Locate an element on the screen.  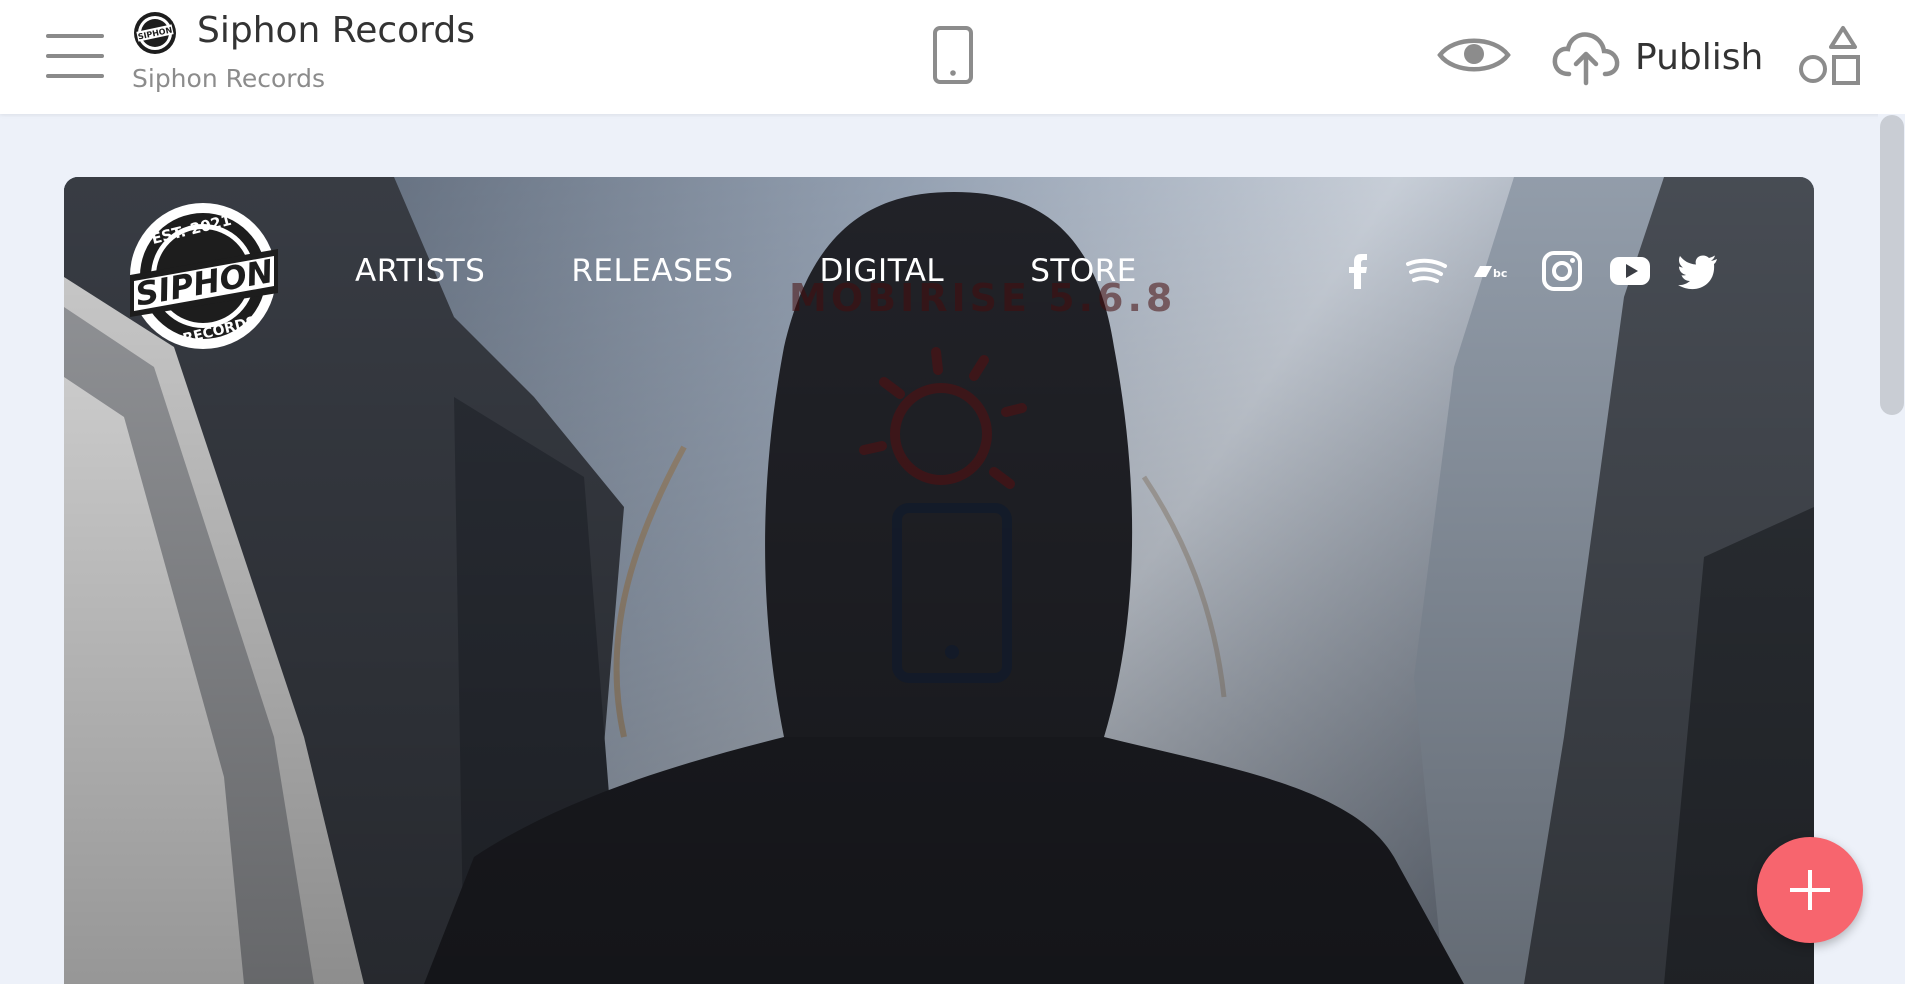
publish-button: Publish is located at coordinates (1657, 57).